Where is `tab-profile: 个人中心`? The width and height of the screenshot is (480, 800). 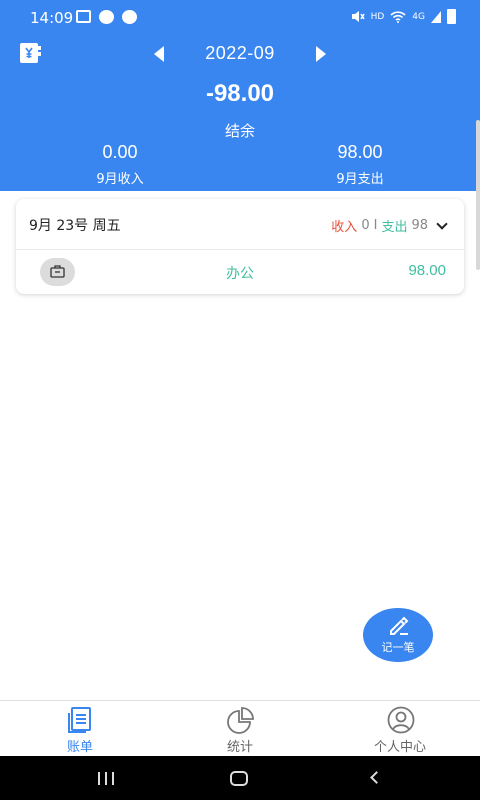 tab-profile: 个人中心 is located at coordinates (400, 729).